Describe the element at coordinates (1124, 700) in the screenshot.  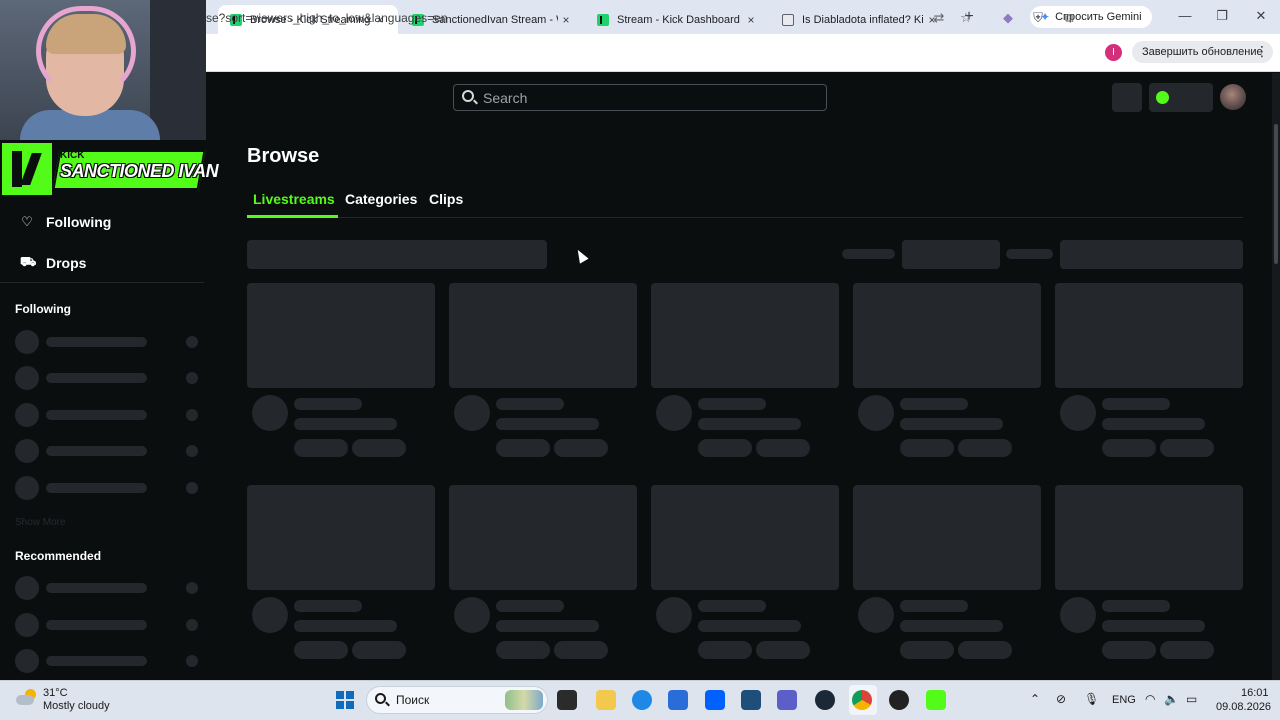
I see `language-indicator: ENG` at that location.